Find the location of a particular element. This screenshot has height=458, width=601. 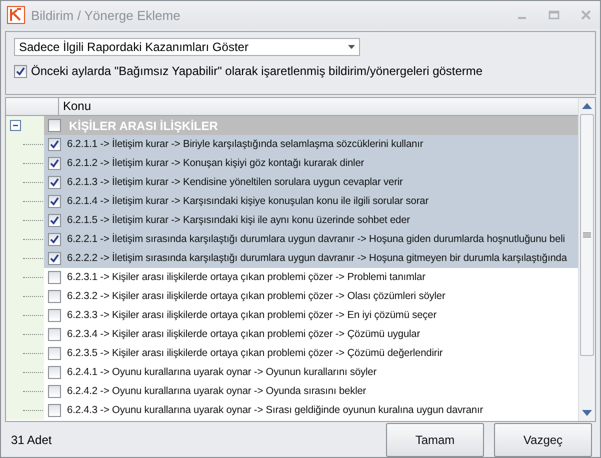

scroll-up-icon is located at coordinates (587, 106).